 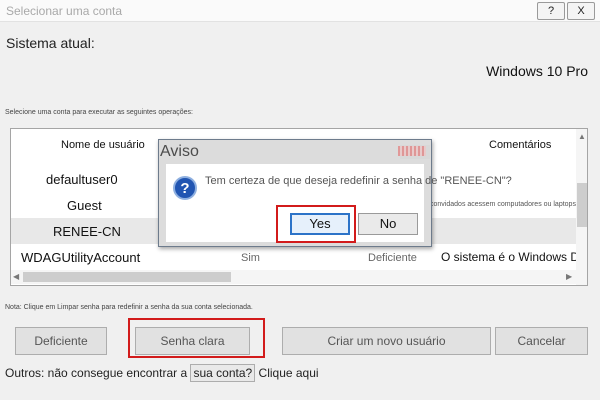 I want to click on horizontal-scroll-thumb, so click(x=127, y=277).